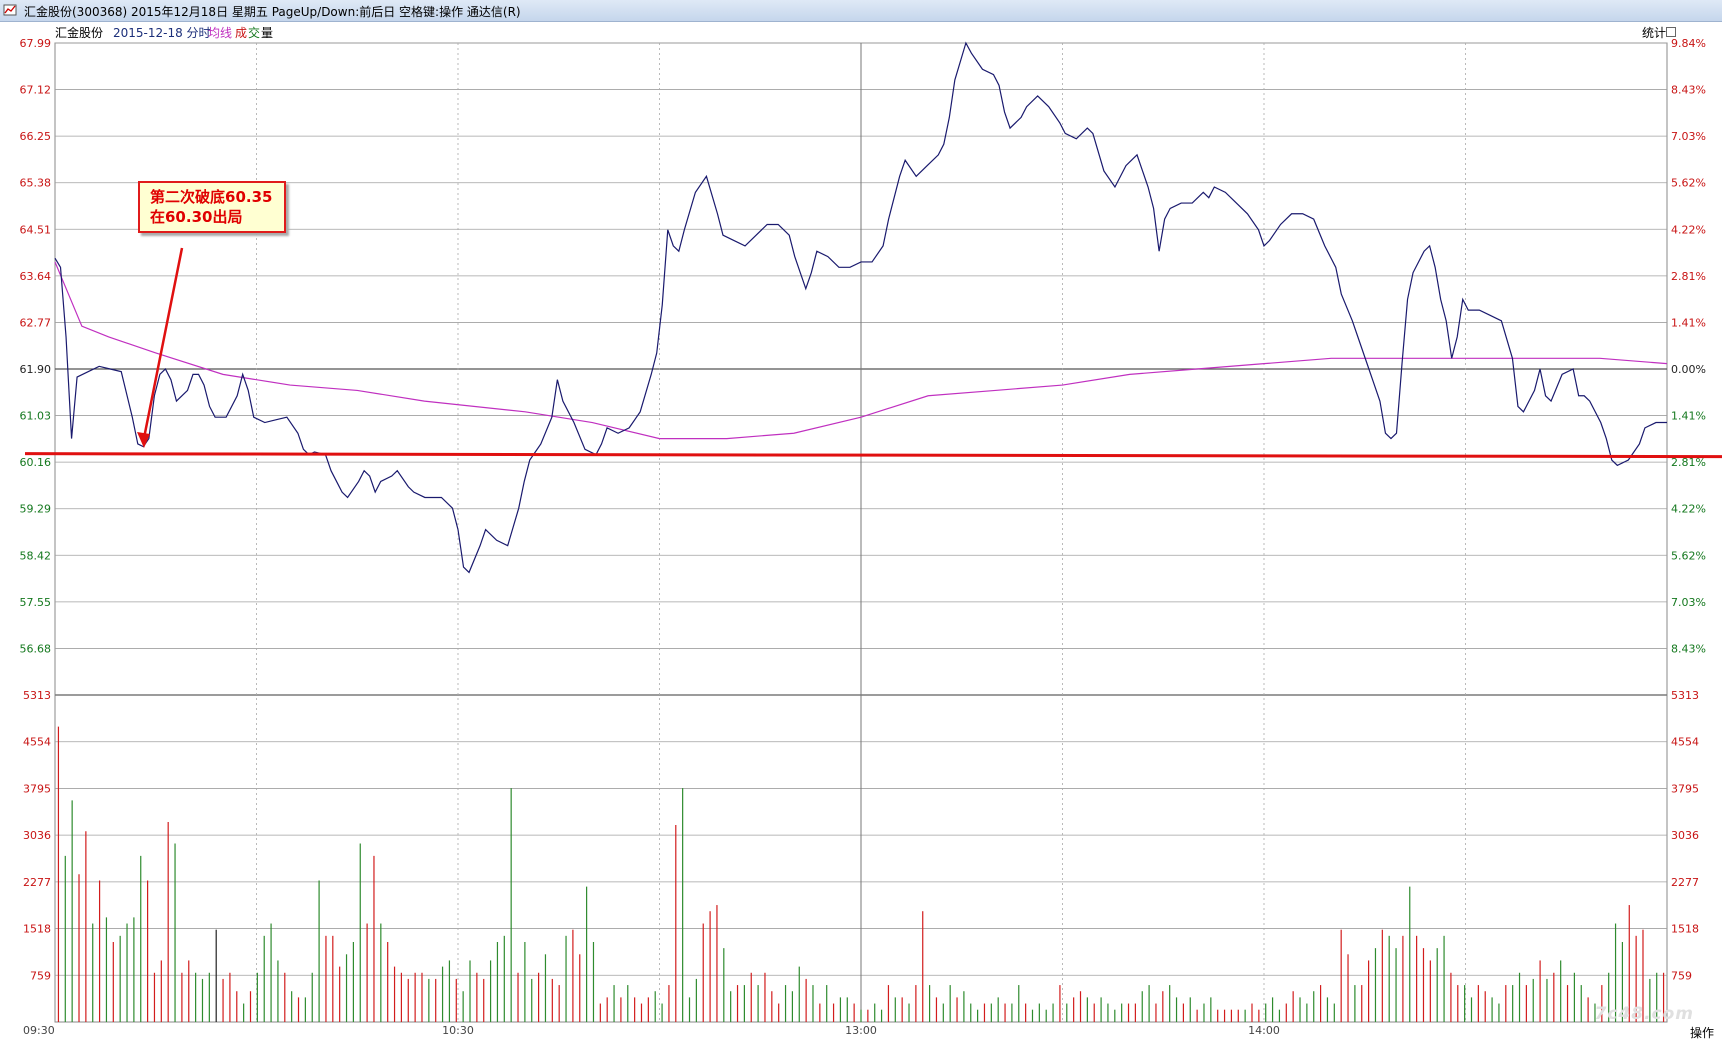 The width and height of the screenshot is (1722, 1041). I want to click on percent-tick-label: 9.84%, so click(1688, 43).